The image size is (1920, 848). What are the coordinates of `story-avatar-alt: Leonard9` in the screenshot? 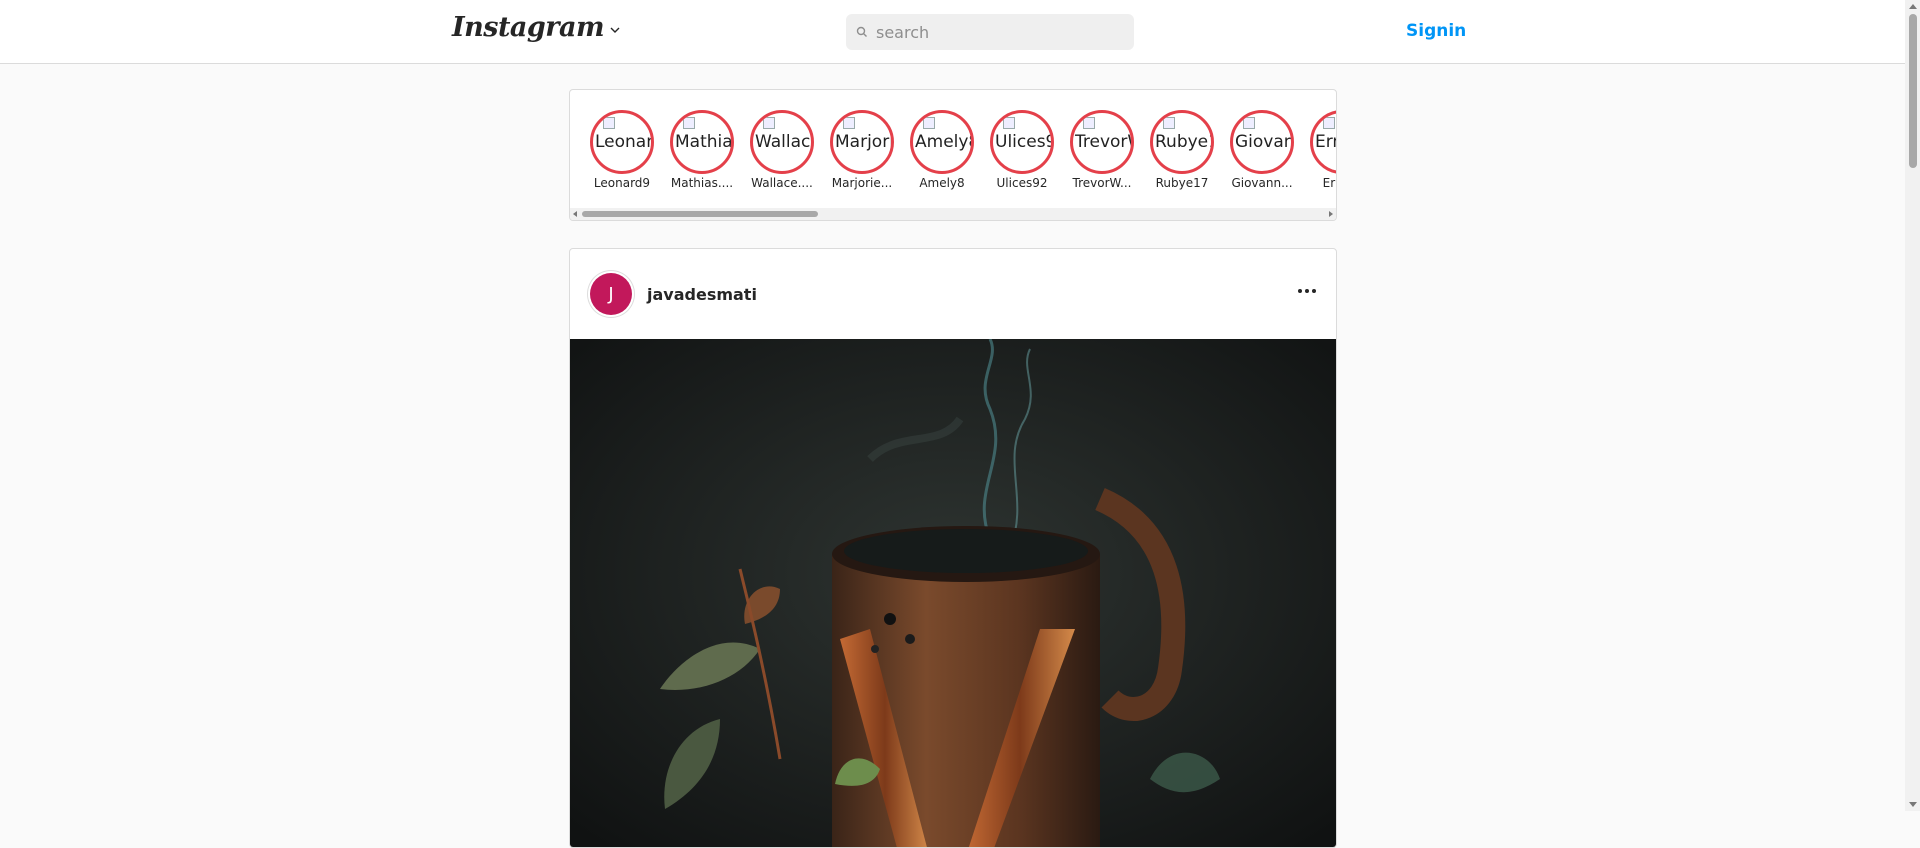 It's located at (623, 142).